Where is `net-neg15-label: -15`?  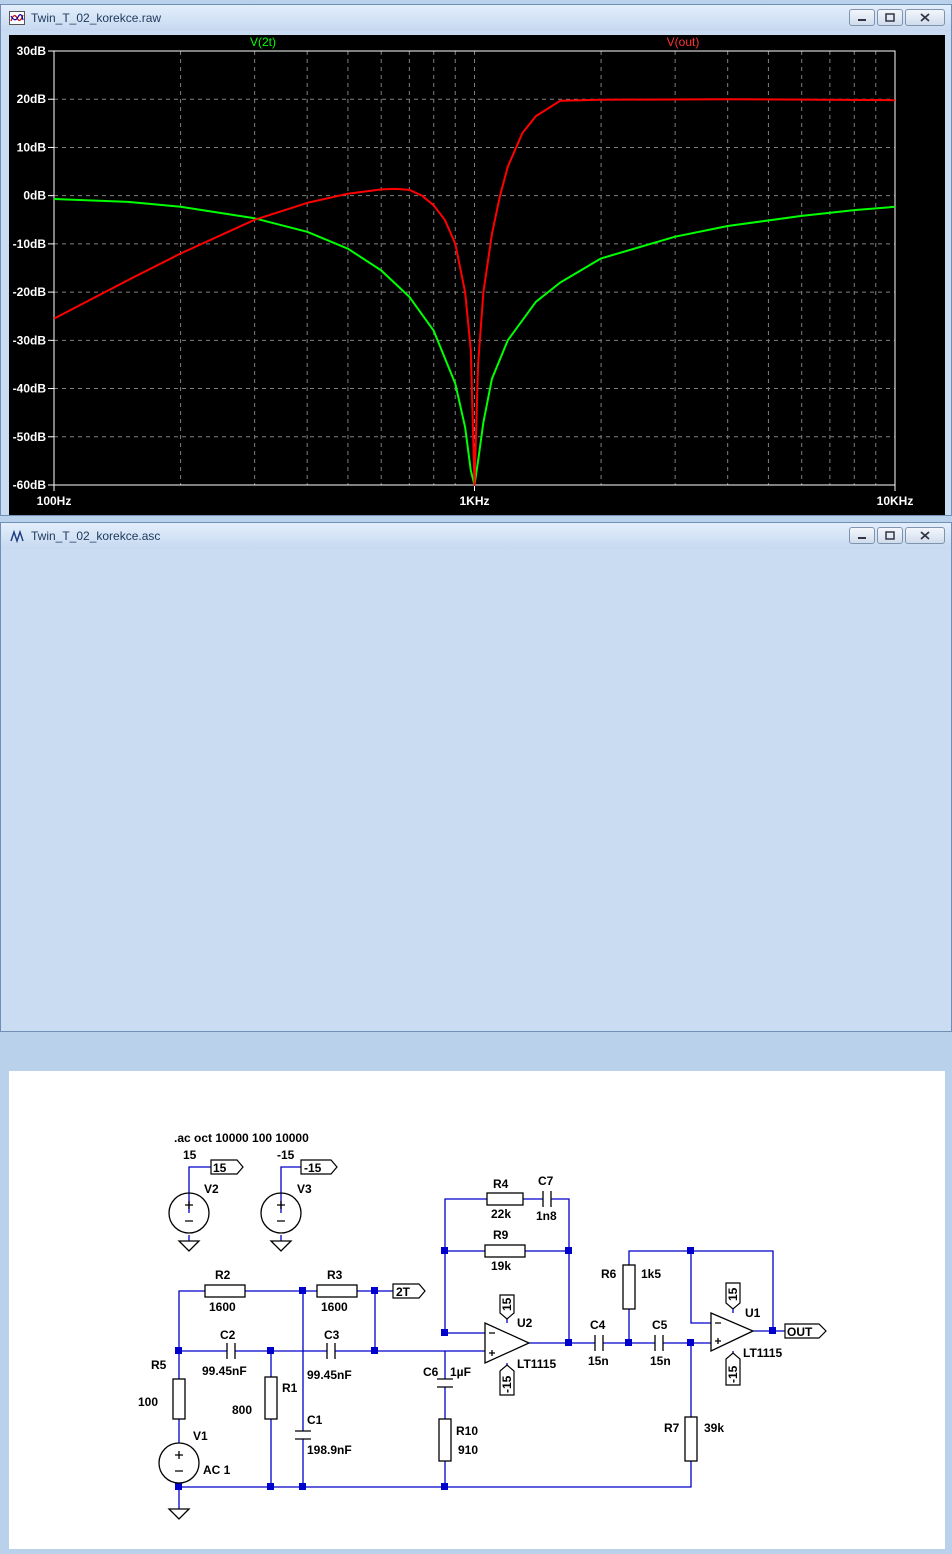
net-neg15-label: -15 is located at coordinates (313, 1168).